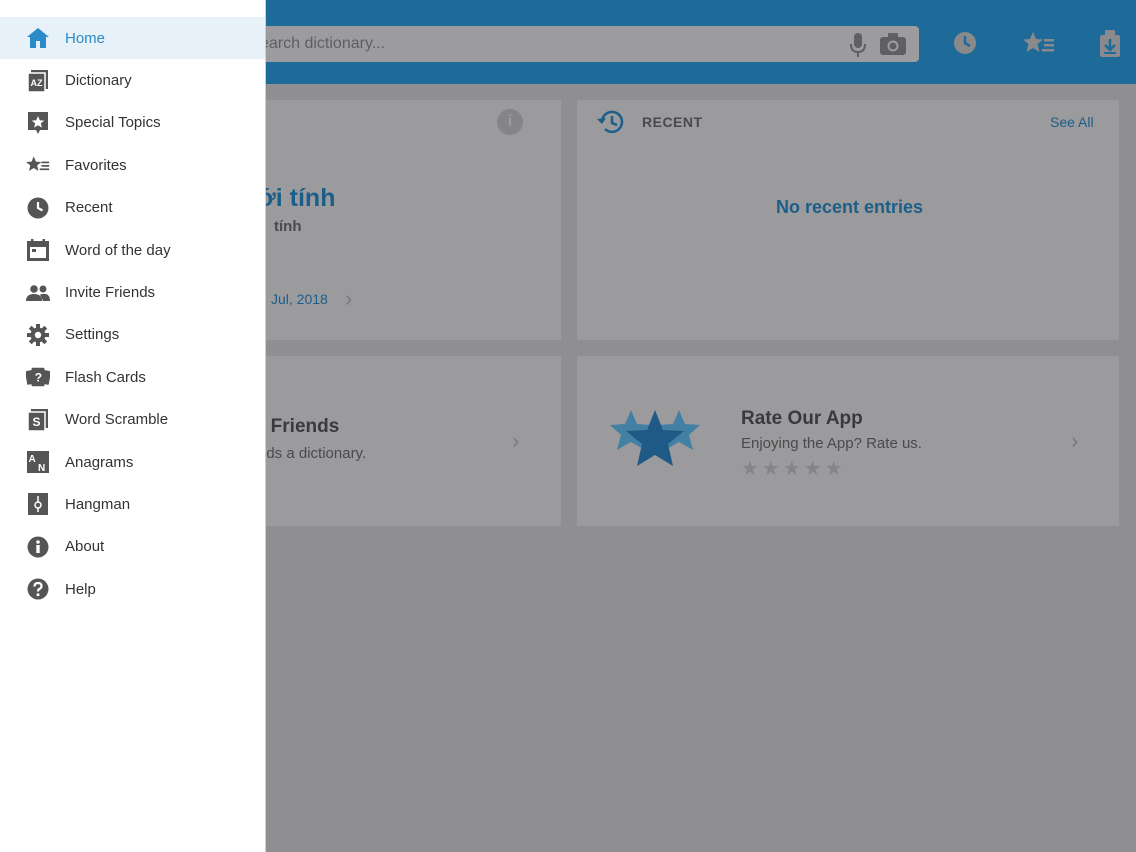 Image resolution: width=1136 pixels, height=852 pixels. What do you see at coordinates (299, 299) in the screenshot?
I see `word-of-the-day-date: Jul, 2018` at bounding box center [299, 299].